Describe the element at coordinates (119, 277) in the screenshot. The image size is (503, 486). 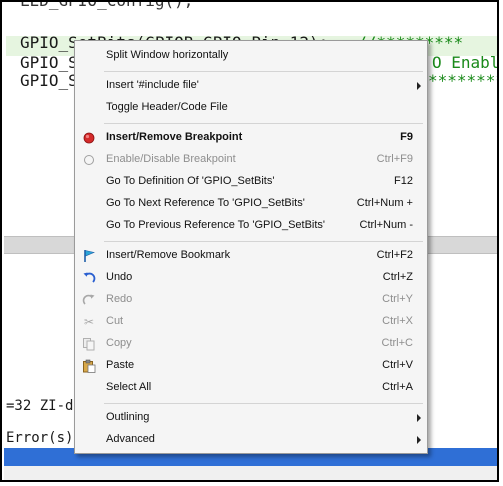
I see `menu-item-label: Undo` at that location.